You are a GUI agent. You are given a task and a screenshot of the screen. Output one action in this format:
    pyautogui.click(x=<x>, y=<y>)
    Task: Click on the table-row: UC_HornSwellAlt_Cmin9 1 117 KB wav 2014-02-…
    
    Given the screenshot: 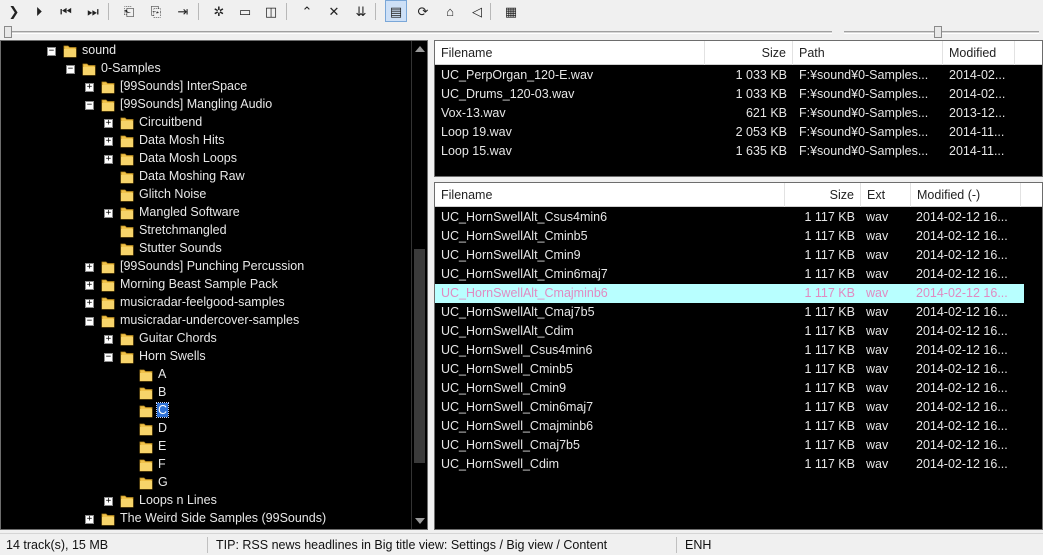 What is the action you would take?
    pyautogui.click(x=729, y=255)
    